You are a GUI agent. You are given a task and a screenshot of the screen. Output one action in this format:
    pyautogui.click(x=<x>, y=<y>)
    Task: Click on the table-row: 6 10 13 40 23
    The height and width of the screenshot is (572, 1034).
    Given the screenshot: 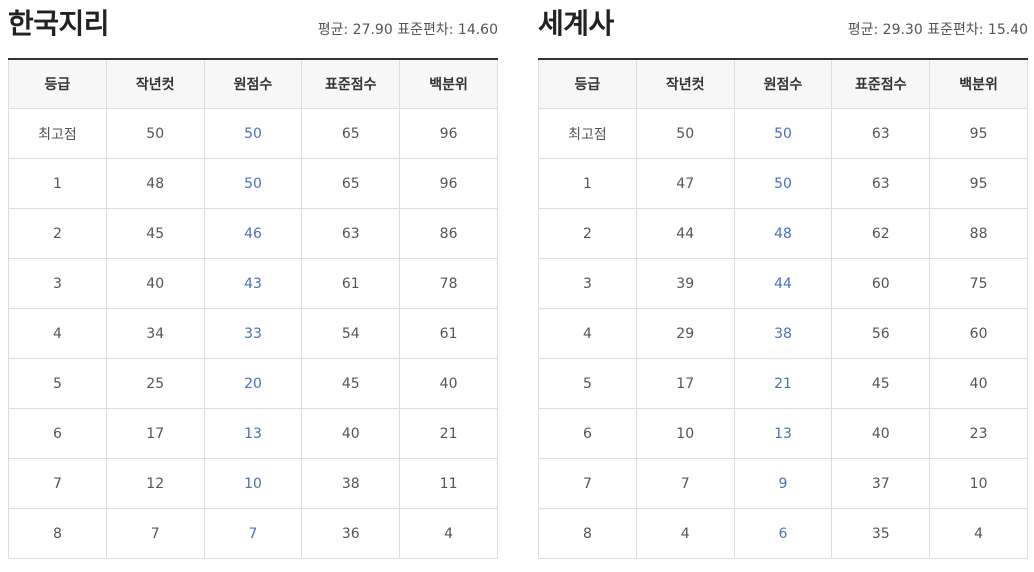 What is the action you would take?
    pyautogui.click(x=783, y=433)
    